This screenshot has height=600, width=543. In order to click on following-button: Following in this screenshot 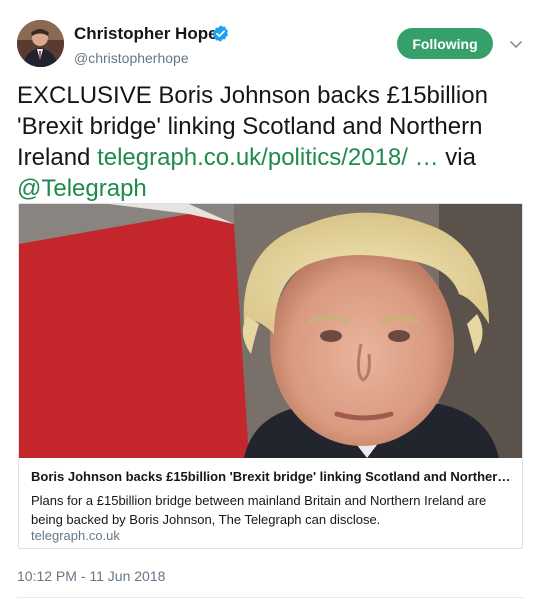, I will do `click(445, 43)`.